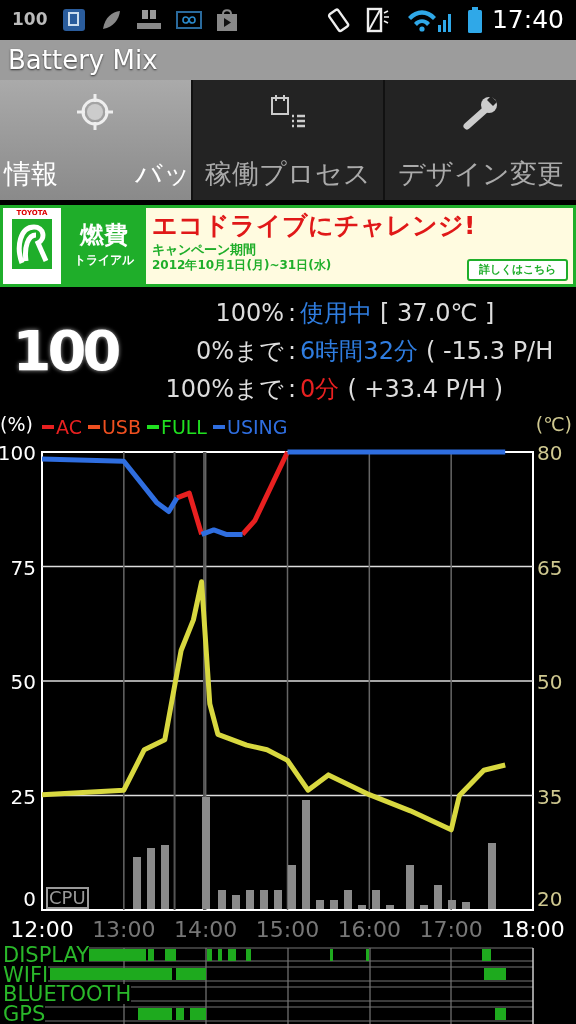  I want to click on tab-label: バッ, so click(162, 173).